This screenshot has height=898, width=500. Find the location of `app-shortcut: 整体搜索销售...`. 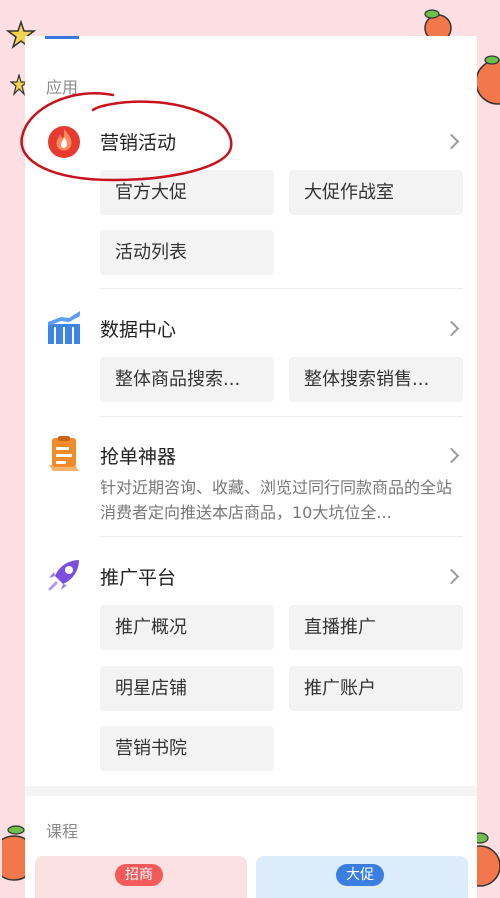

app-shortcut: 整体搜索销售... is located at coordinates (376, 379).